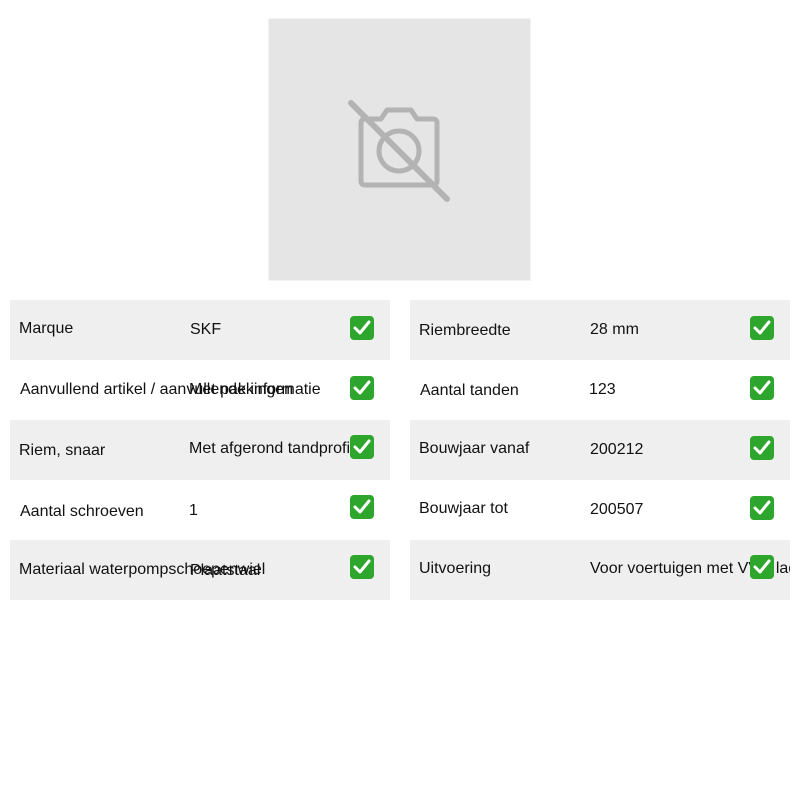 The image size is (800, 800). I want to click on spec-value: 28 mm, so click(614, 329).